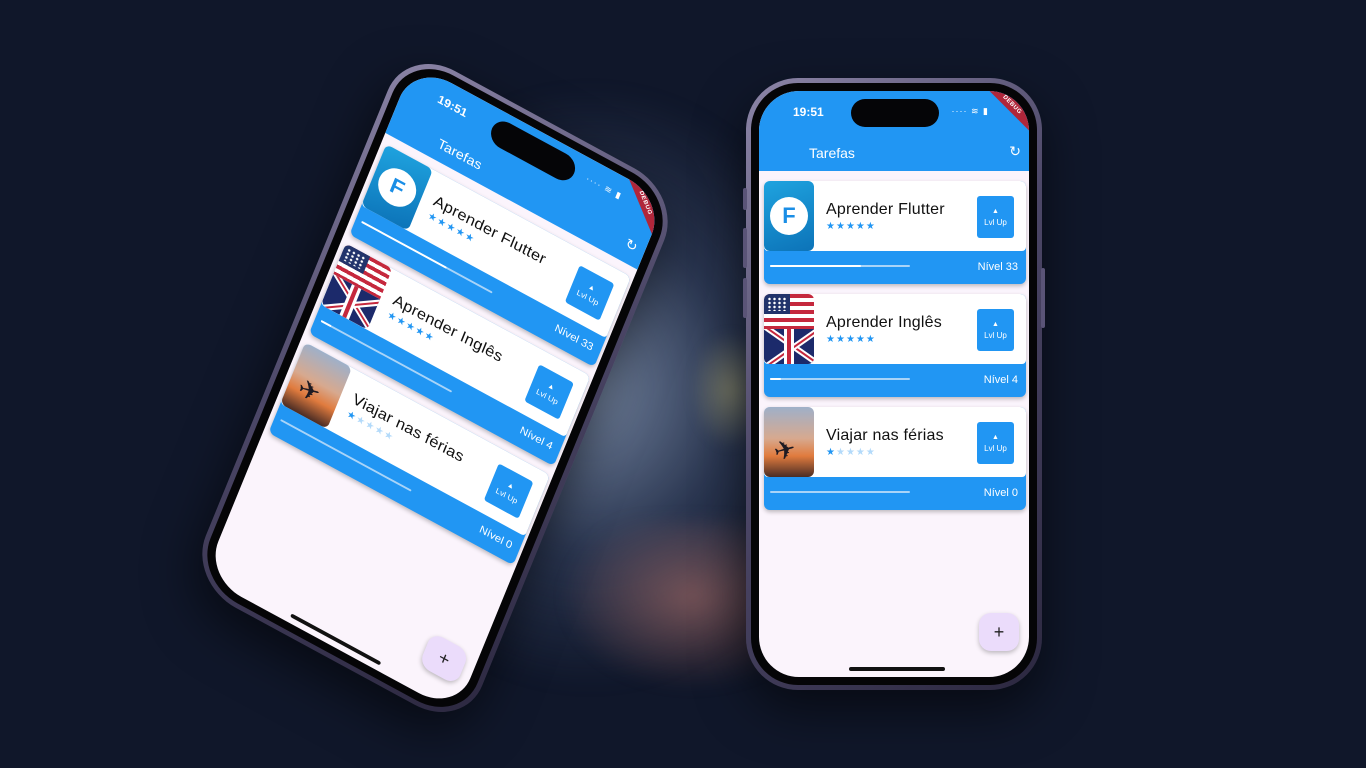  What do you see at coordinates (777, 304) in the screenshot?
I see `us-flag-canton` at bounding box center [777, 304].